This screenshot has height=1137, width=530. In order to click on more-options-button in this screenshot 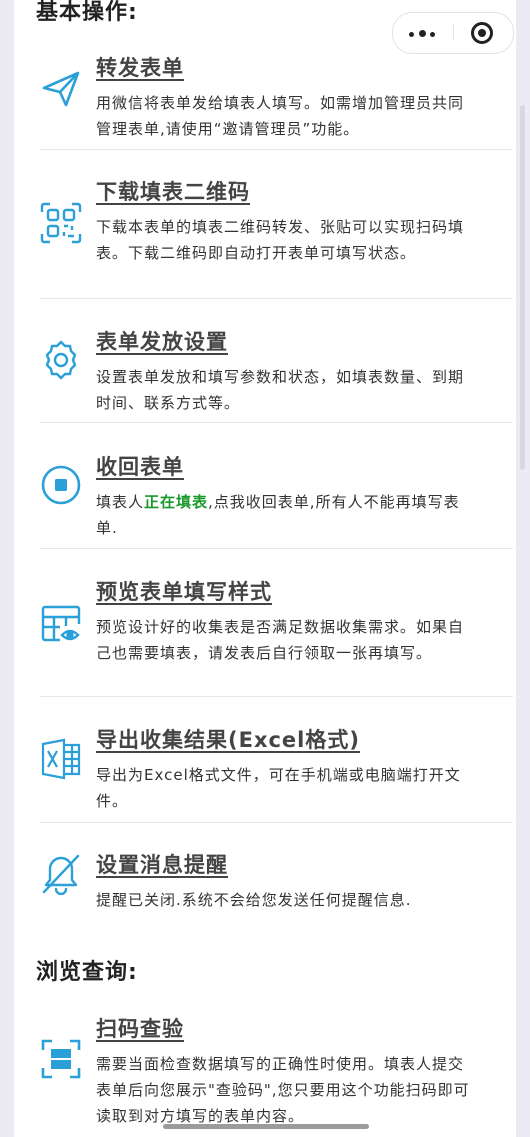, I will do `click(423, 33)`.